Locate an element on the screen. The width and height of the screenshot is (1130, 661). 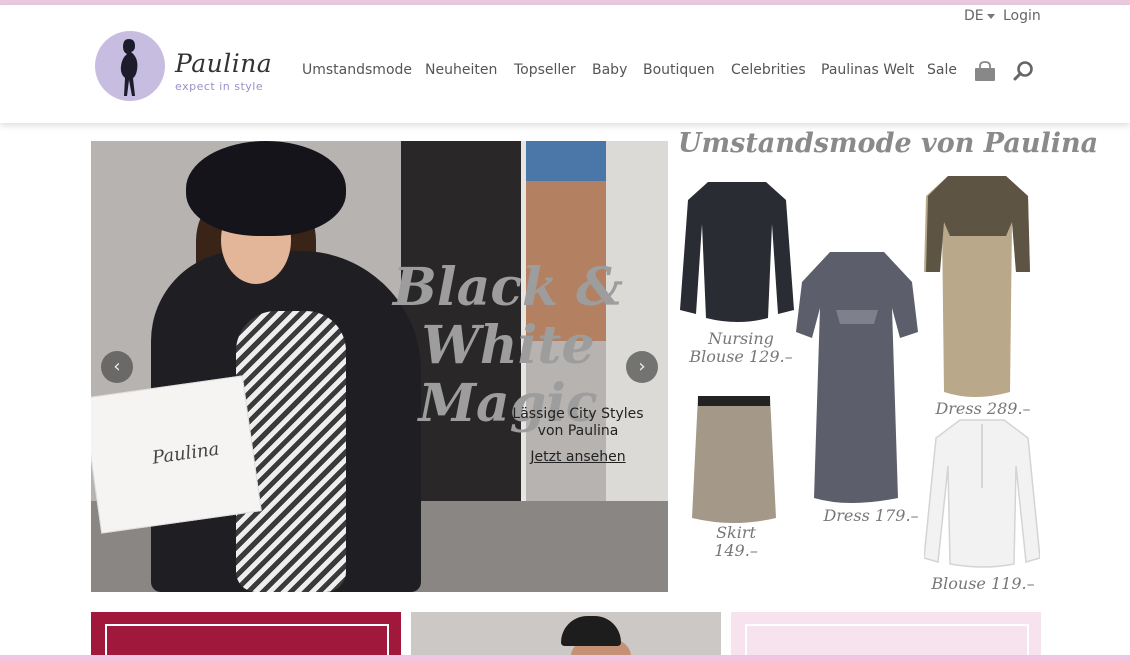
gold-dress-line1: Dress 289.– is located at coordinates (983, 408).